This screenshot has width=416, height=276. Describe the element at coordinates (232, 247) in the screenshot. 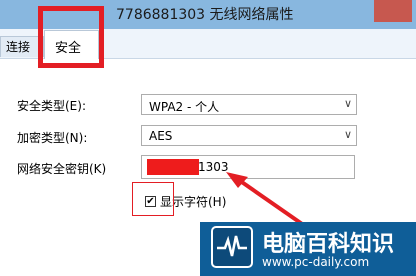

I see `monitor-pulse-icon` at that location.